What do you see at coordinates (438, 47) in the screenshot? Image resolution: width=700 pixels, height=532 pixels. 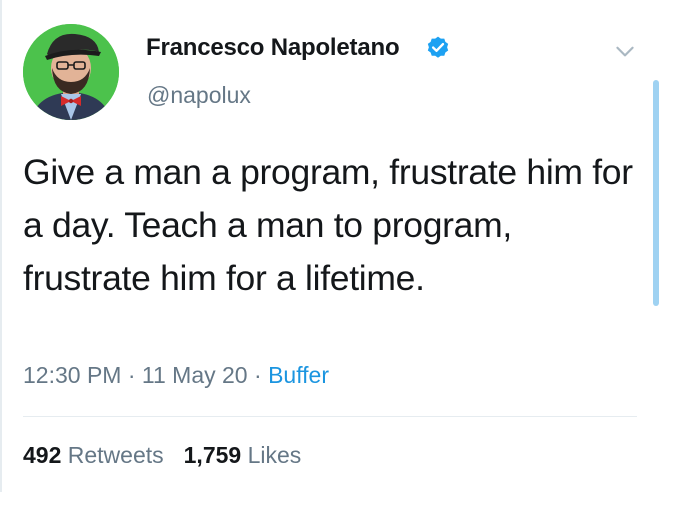 I see `verified-badge-icon` at bounding box center [438, 47].